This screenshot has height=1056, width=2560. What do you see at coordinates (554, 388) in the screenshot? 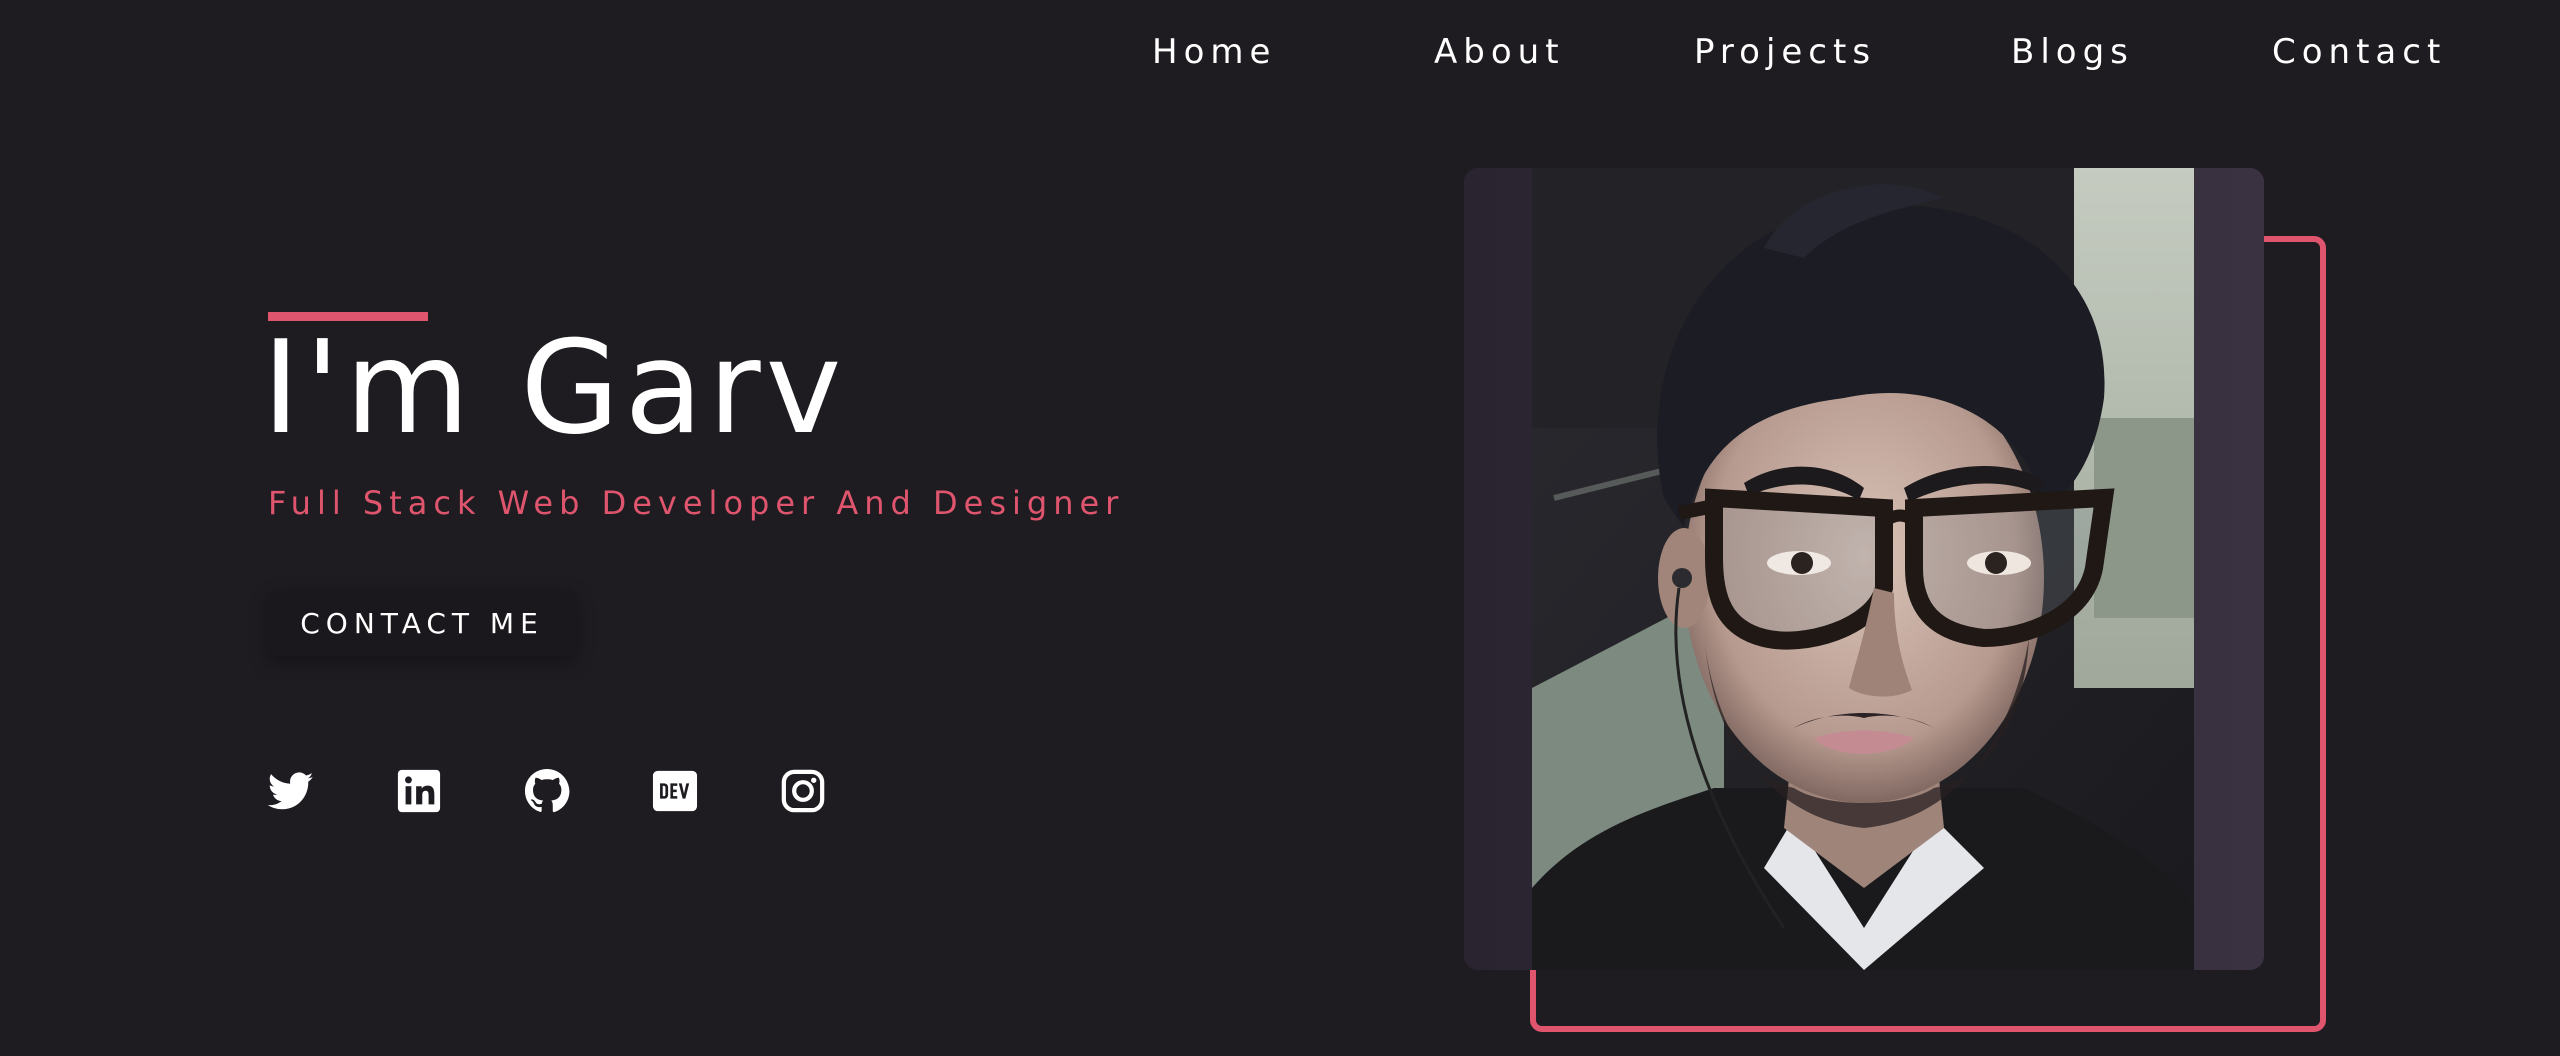
I see `hero-title: I'm Garv` at bounding box center [554, 388].